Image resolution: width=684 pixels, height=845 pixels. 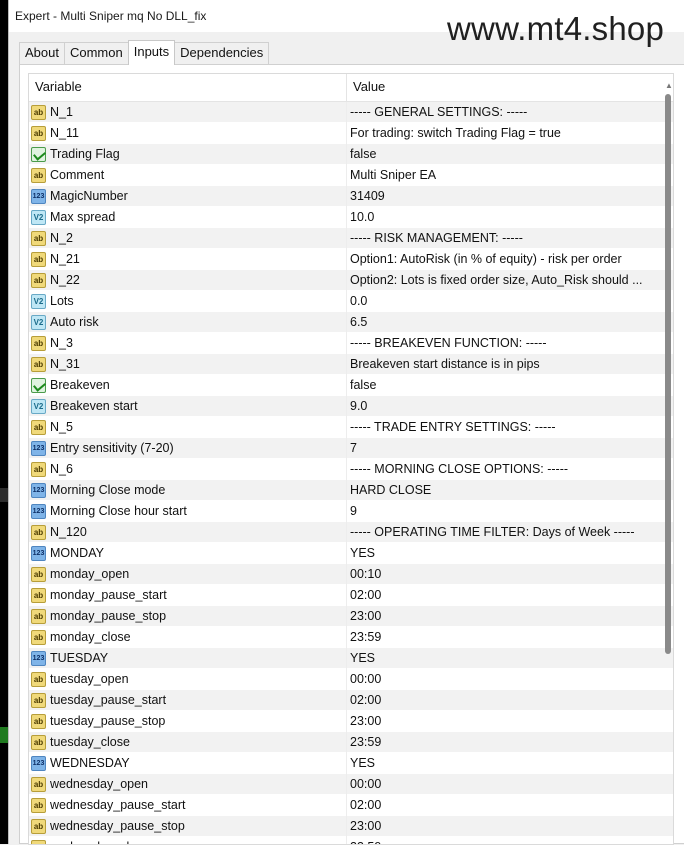 I want to click on table-row: ab monday_pause_start 02:00, so click(x=351, y=595).